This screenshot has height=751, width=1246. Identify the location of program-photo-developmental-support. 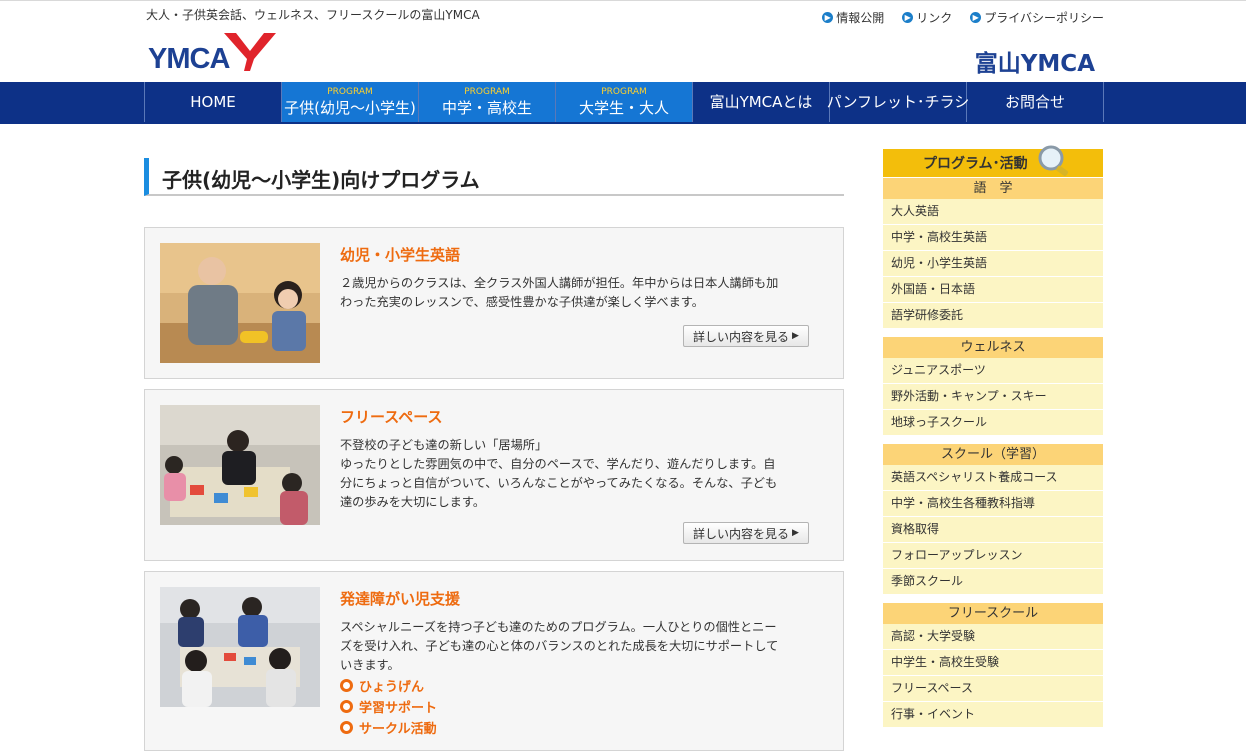
(240, 647).